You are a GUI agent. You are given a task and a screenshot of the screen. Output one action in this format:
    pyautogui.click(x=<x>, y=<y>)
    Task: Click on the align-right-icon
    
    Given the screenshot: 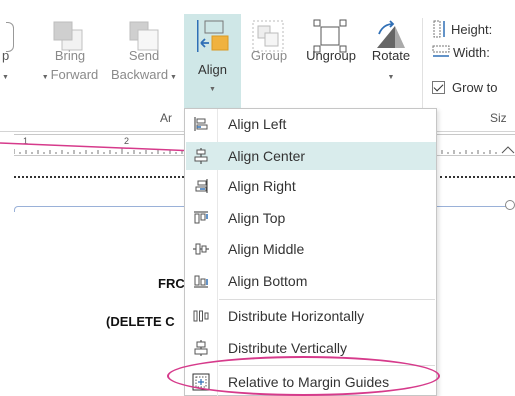 What is the action you would take?
    pyautogui.click(x=201, y=186)
    